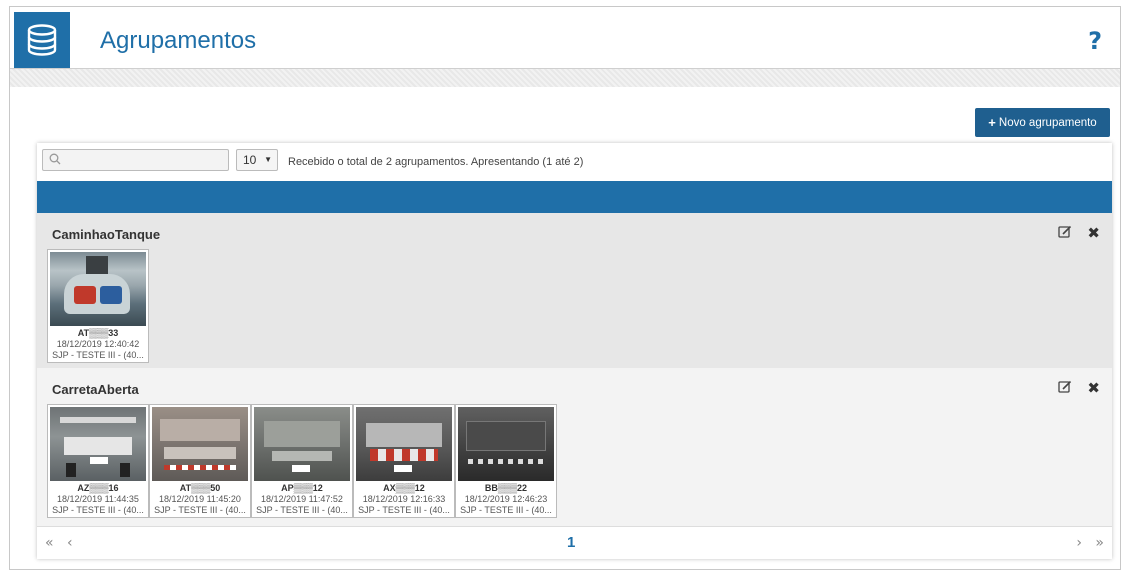 The image size is (1132, 575). I want to click on table-header-bar, so click(574, 197).